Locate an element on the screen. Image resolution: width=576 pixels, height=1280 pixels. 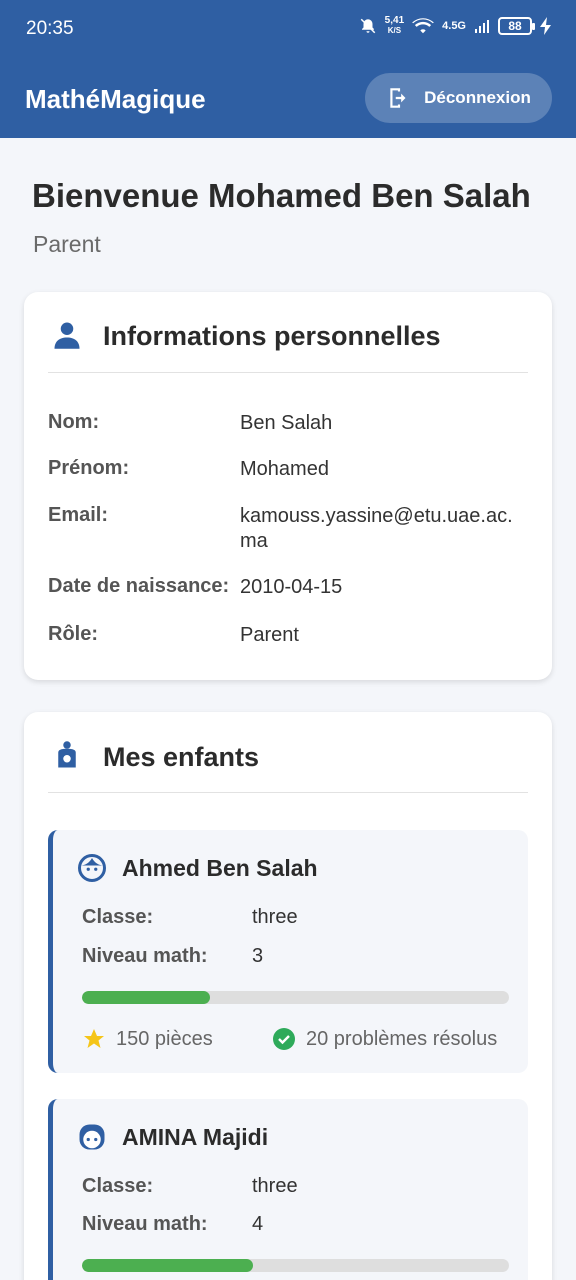
wifi-icon is located at coordinates (423, 26).